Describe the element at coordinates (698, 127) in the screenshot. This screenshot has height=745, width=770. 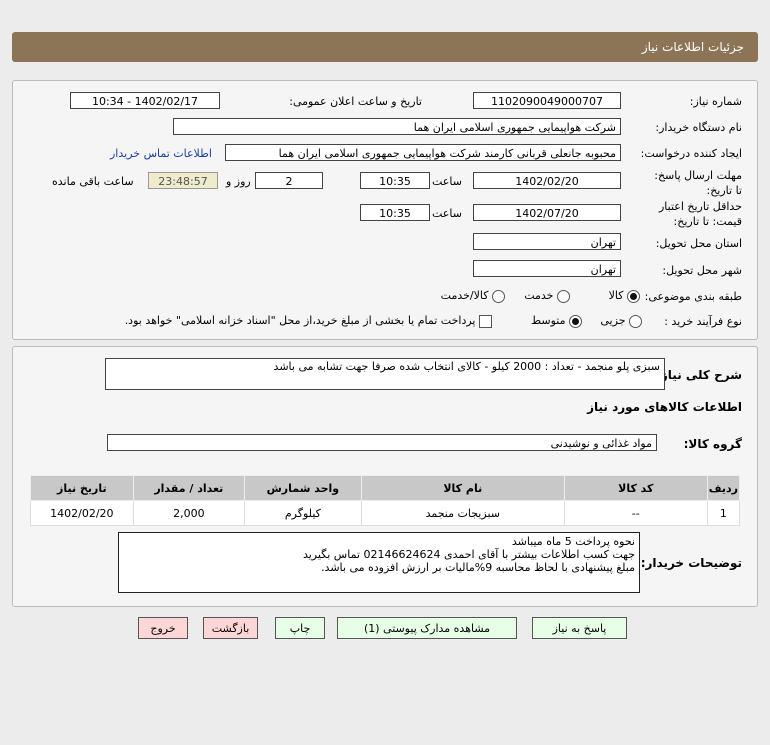
I see `buyer-label: نام دستگاه خریدار:` at that location.